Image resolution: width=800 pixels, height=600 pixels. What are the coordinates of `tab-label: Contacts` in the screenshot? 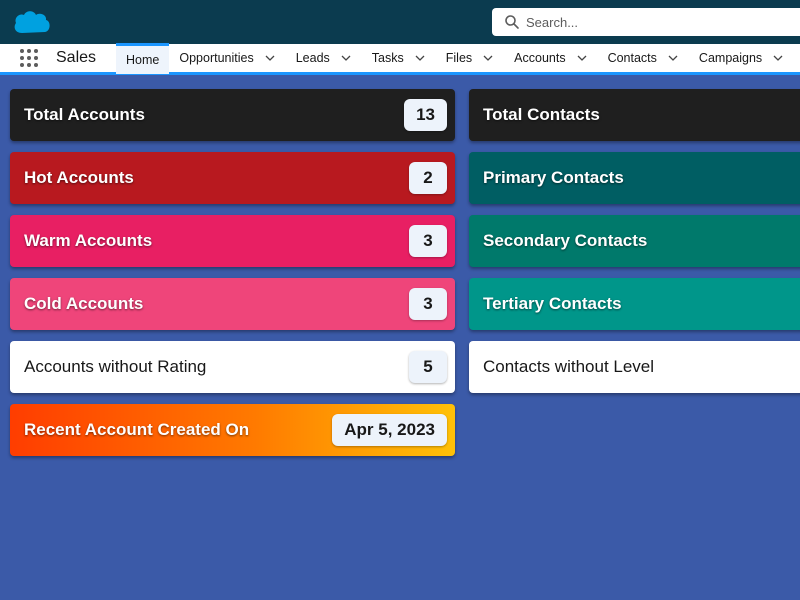 It's located at (632, 58).